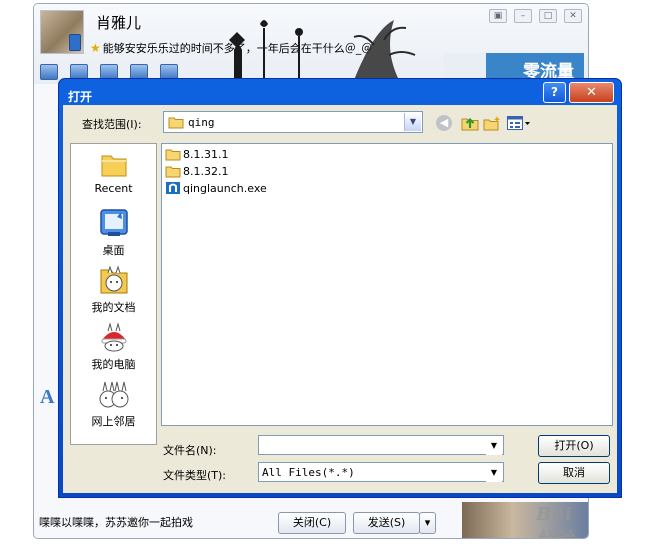 This screenshot has width=665, height=559. Describe the element at coordinates (381, 445) in the screenshot. I see `file-name-combo: ▼` at that location.